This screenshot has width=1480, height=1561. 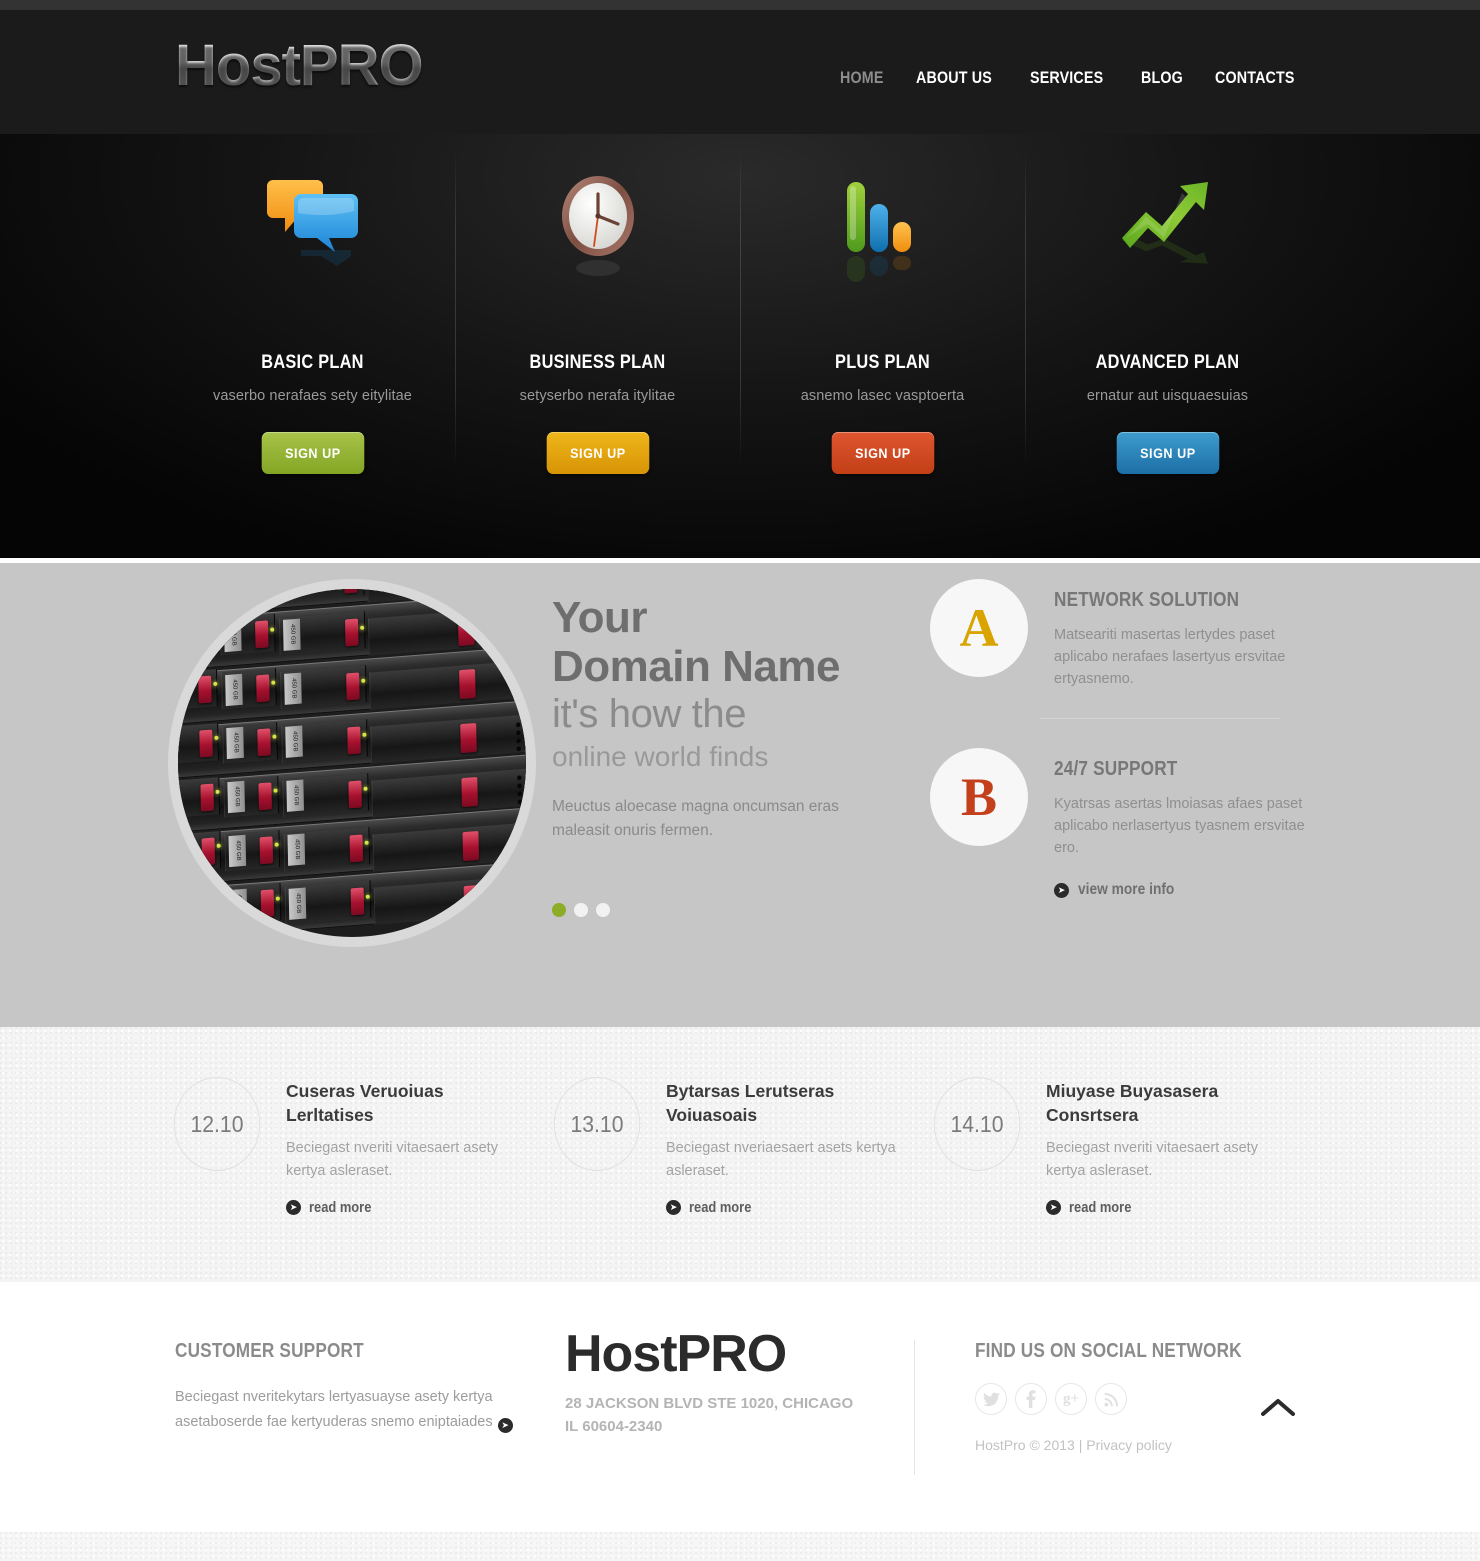 What do you see at coordinates (1066, 78) in the screenshot?
I see `nav-item-services: SERVICES` at bounding box center [1066, 78].